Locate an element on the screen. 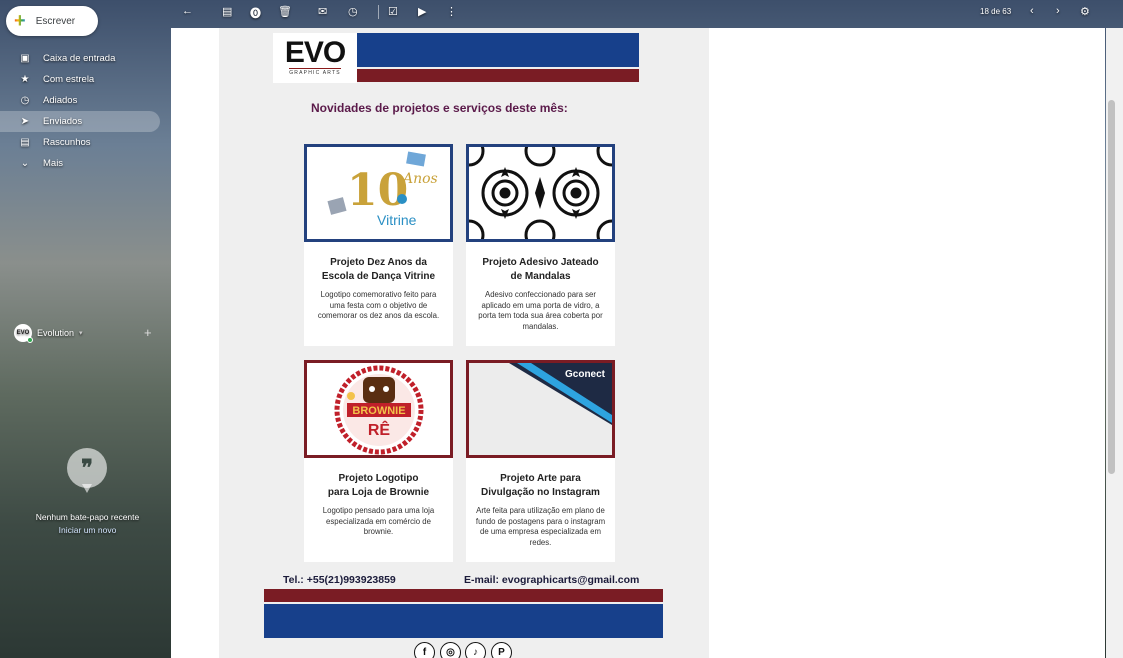 Image resolution: width=1123 pixels, height=658 pixels. card-title-line: de Mandalas is located at coordinates (540, 276).